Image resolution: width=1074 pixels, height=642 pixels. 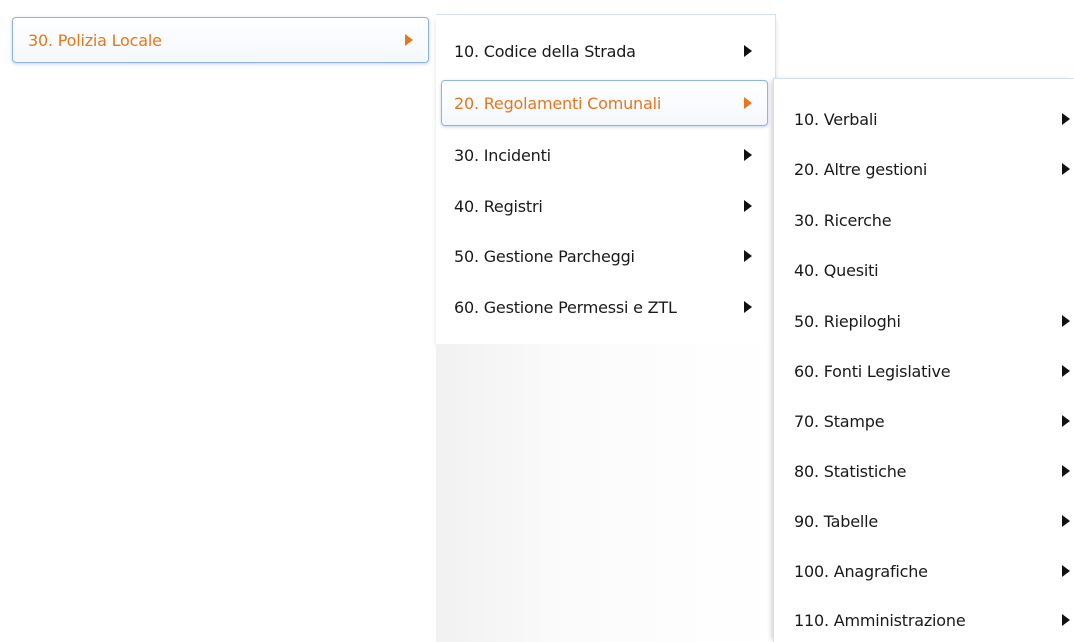 I want to click on menu-item-regolamenti-comunali: 20. Regolamenti Comunali, so click(x=604, y=103).